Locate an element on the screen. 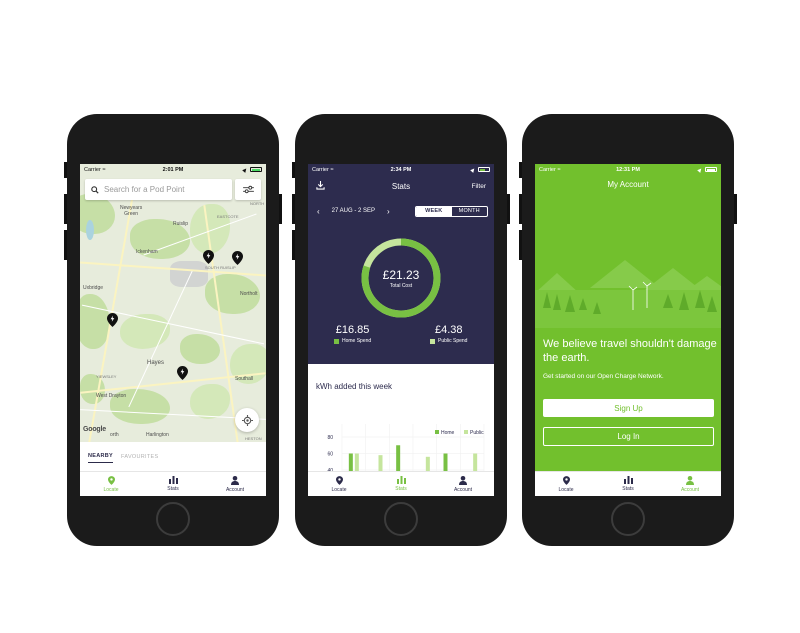 The width and height of the screenshot is (800, 633). filter-button is located at coordinates (248, 189).